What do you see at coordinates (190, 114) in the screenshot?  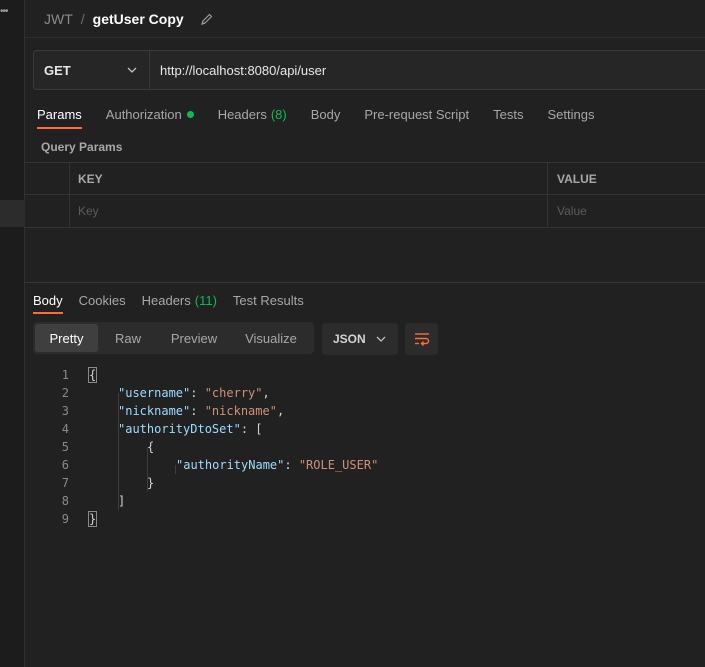 I see `auth-status-dot` at bounding box center [190, 114].